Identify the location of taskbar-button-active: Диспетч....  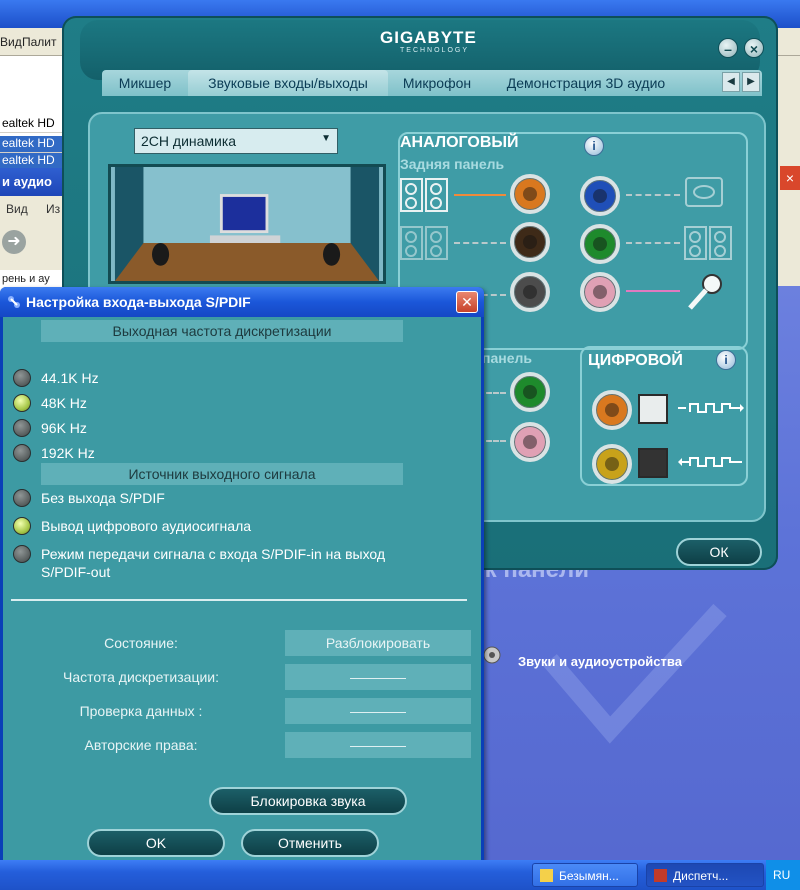
(705, 875).